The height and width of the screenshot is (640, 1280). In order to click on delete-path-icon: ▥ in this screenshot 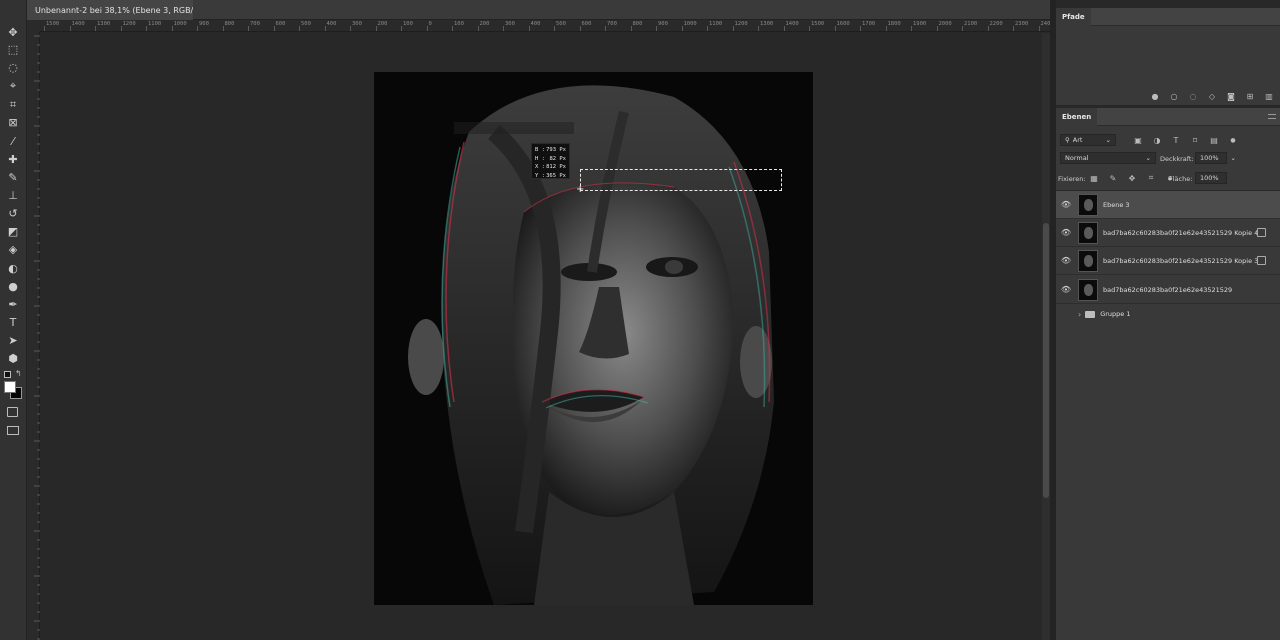, I will do `click(1269, 96)`.